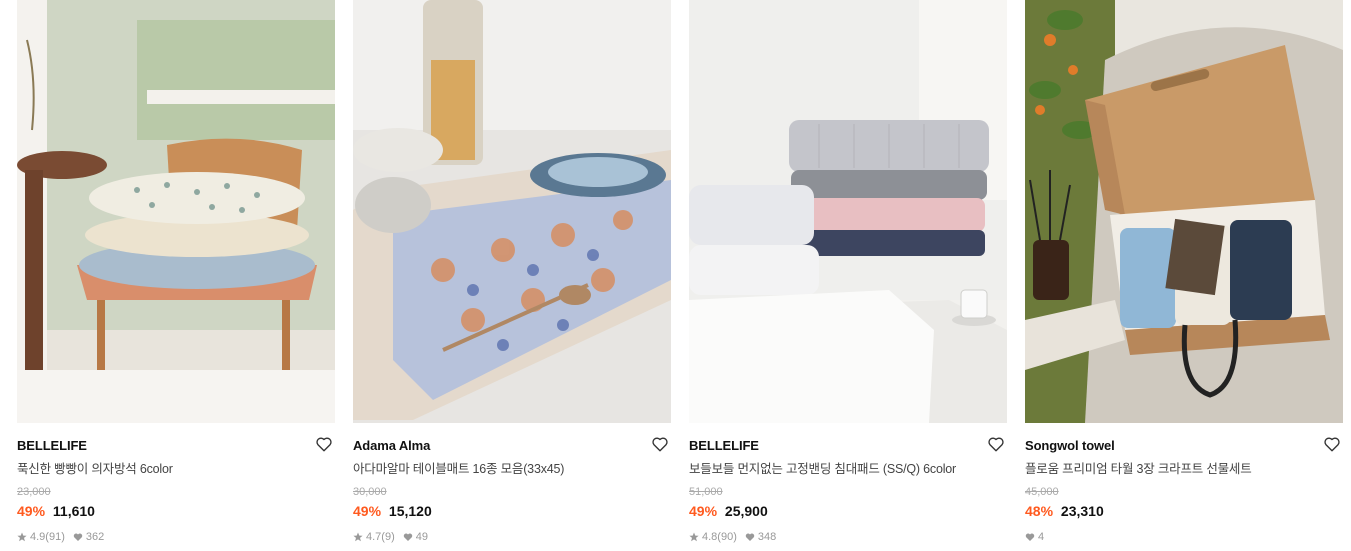 The height and width of the screenshot is (551, 1351). What do you see at coordinates (421, 537) in the screenshot?
I see `like-count: 49` at bounding box center [421, 537].